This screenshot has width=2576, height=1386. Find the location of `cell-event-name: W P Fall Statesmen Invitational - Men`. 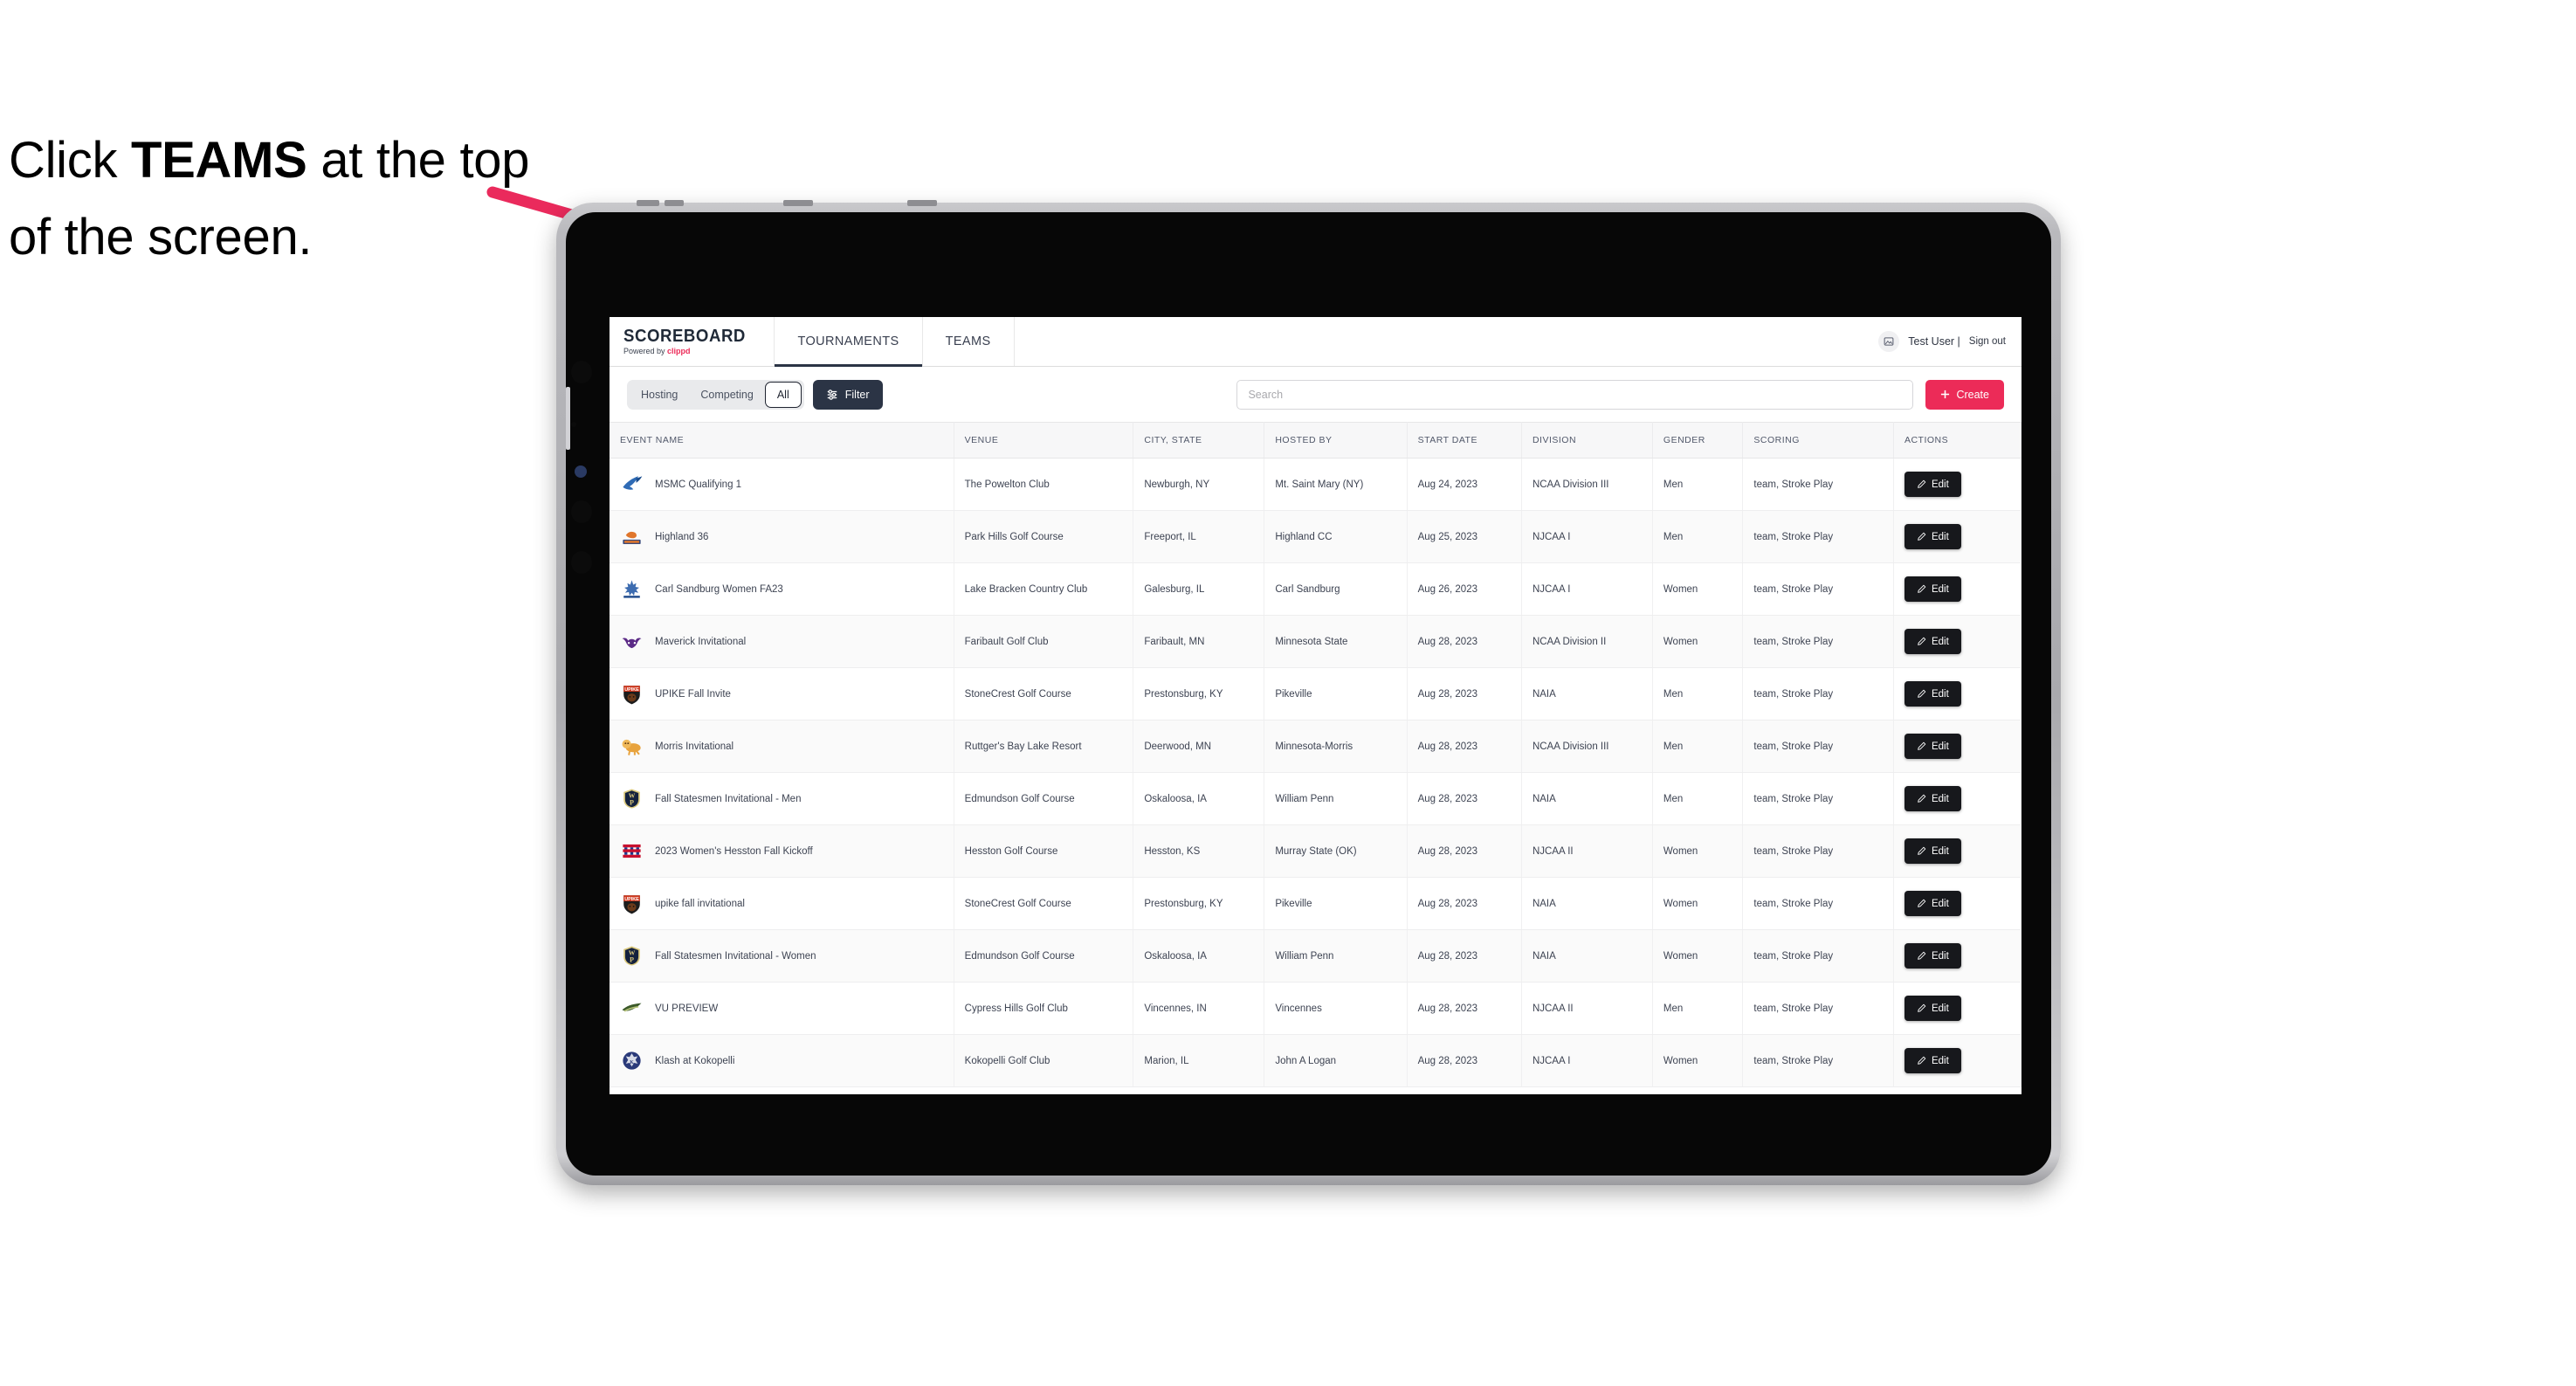

cell-event-name: W P Fall Statesmen Invitational - Men is located at coordinates (782, 798).